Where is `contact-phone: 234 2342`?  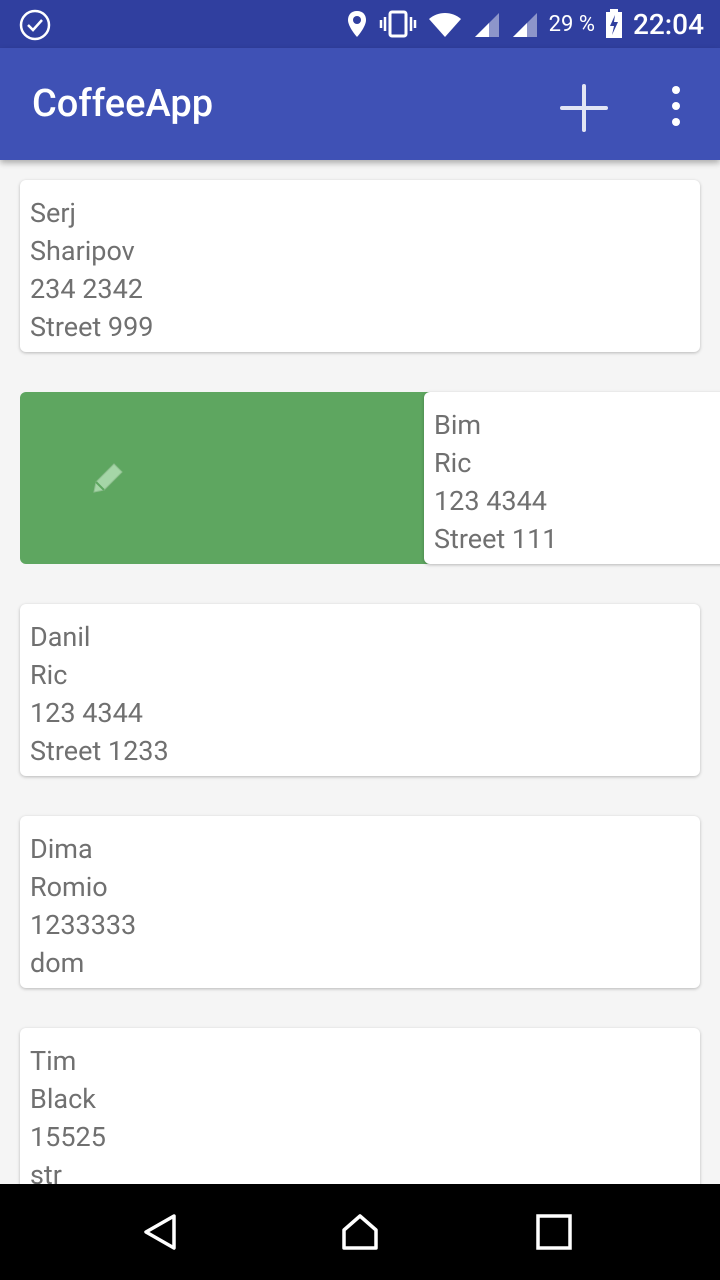
contact-phone: 234 2342 is located at coordinates (86, 289).